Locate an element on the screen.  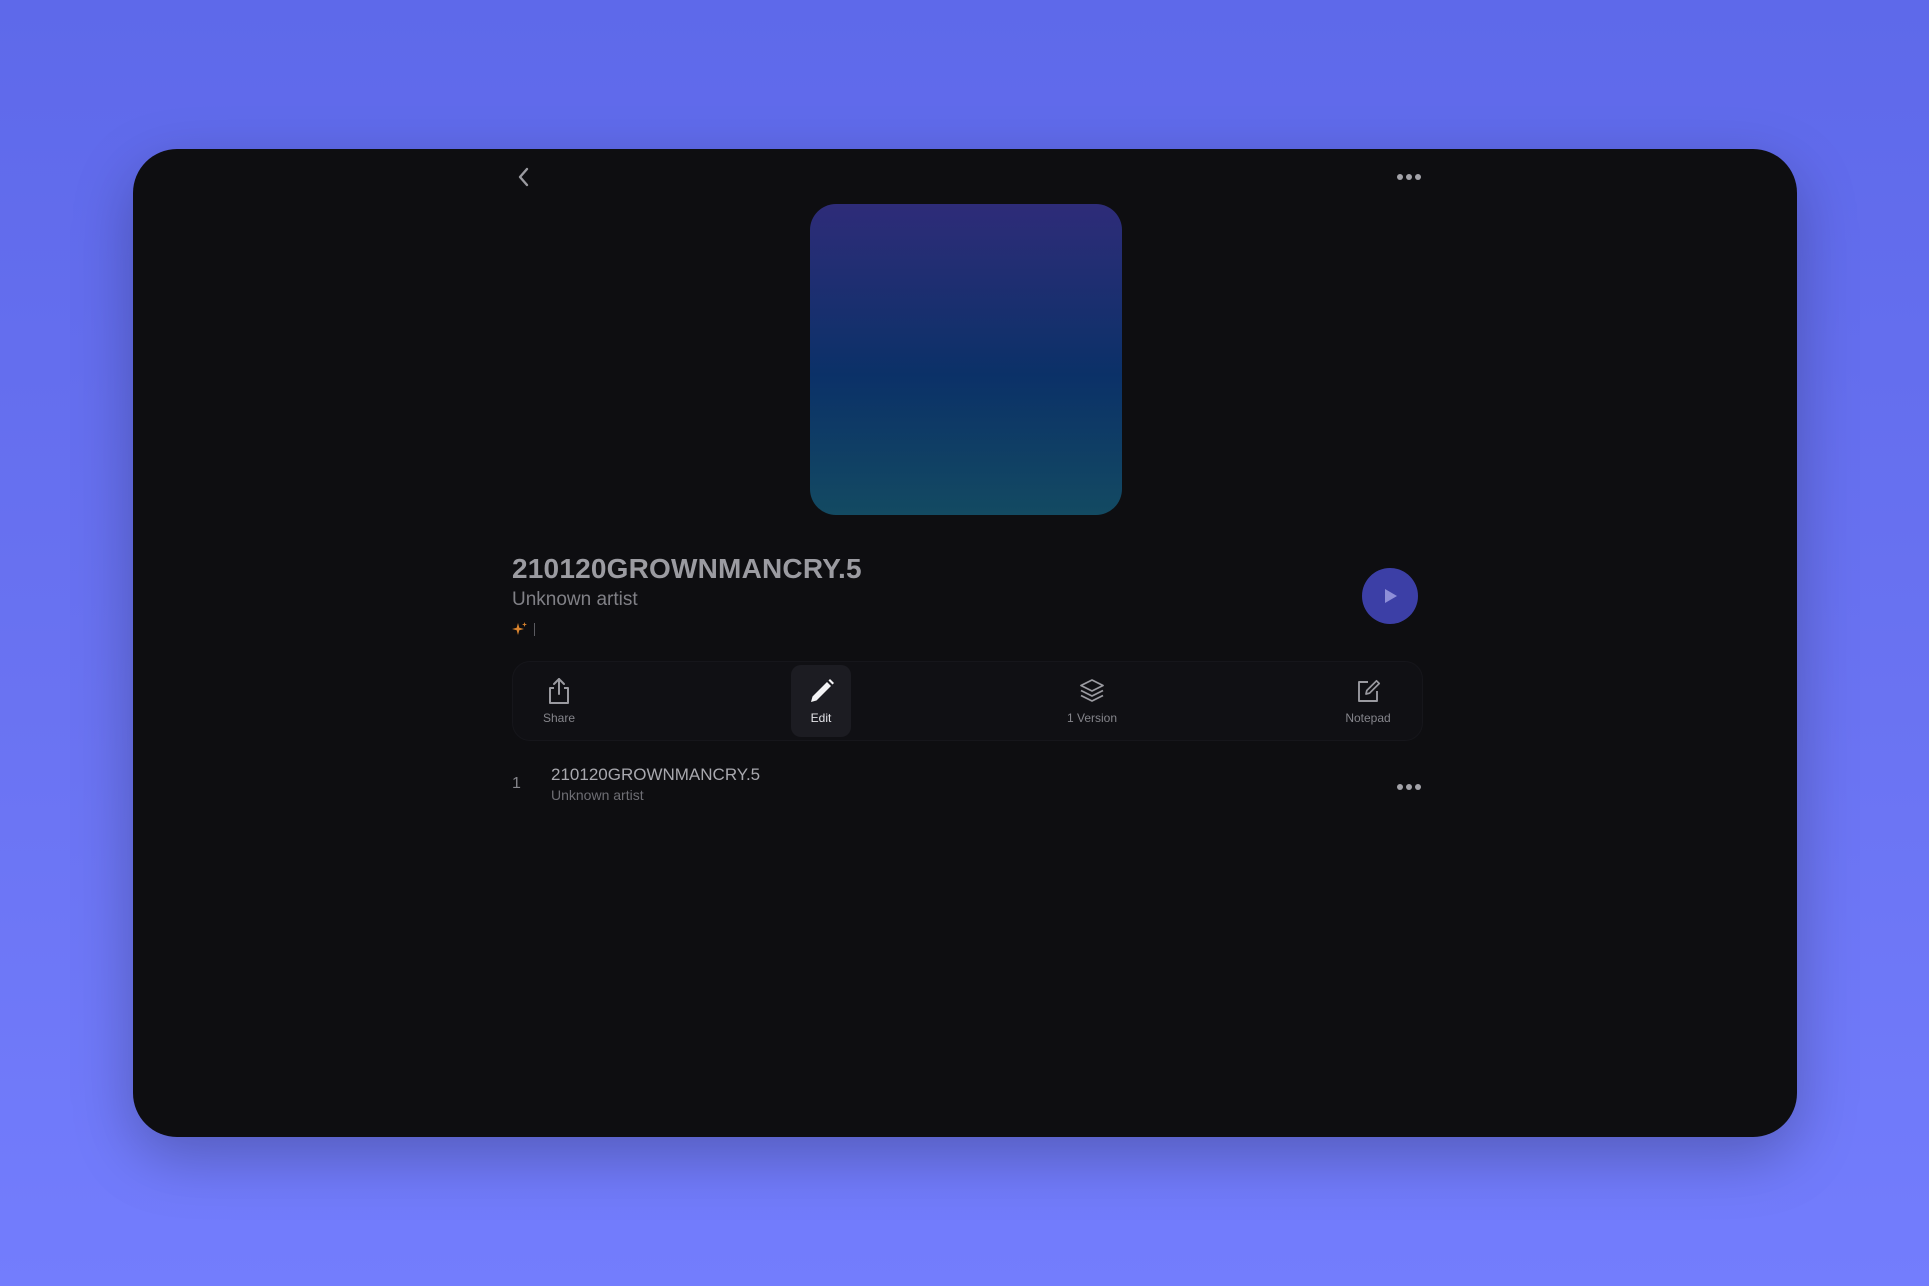
album-artwork is located at coordinates (966, 359).